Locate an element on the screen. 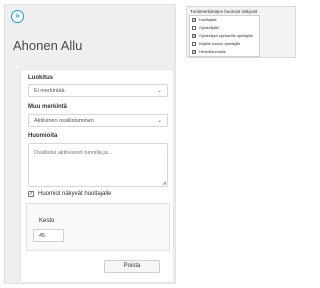  guardian-visibility-label: Huomiot näkyvät huoltajalle is located at coordinates (75, 194).